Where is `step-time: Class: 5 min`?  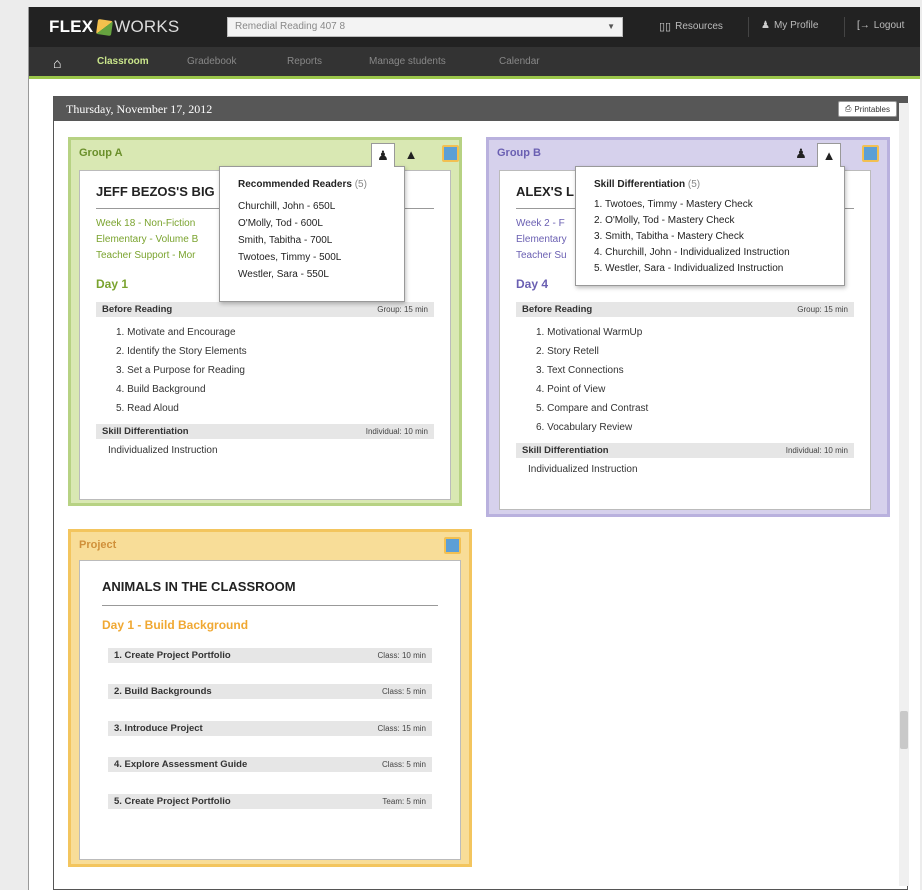 step-time: Class: 5 min is located at coordinates (403, 691).